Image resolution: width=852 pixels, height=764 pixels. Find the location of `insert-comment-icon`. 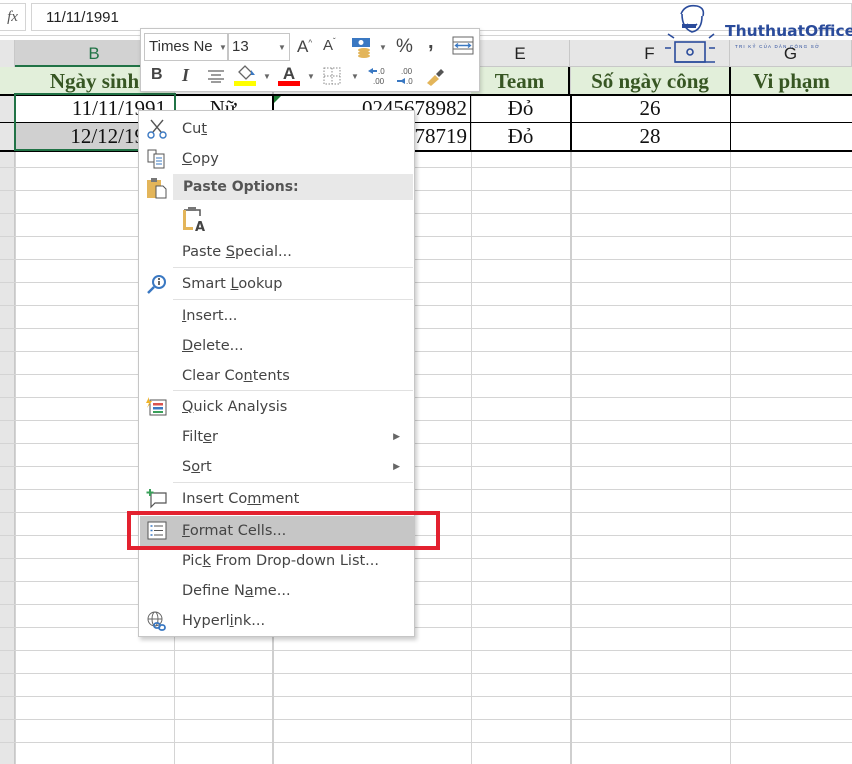

insert-comment-icon is located at coordinates (156, 499).